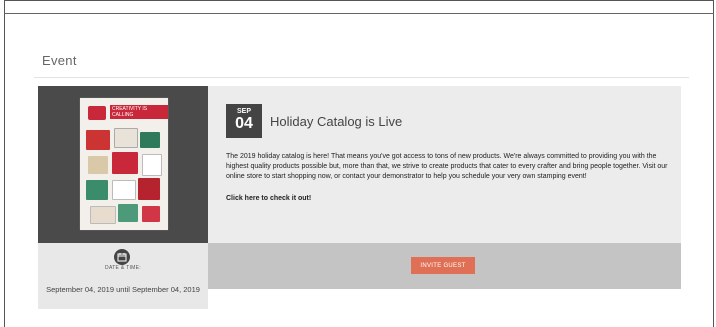 The width and height of the screenshot is (716, 327). What do you see at coordinates (359, 13) in the screenshot?
I see `top-divider` at bounding box center [359, 13].